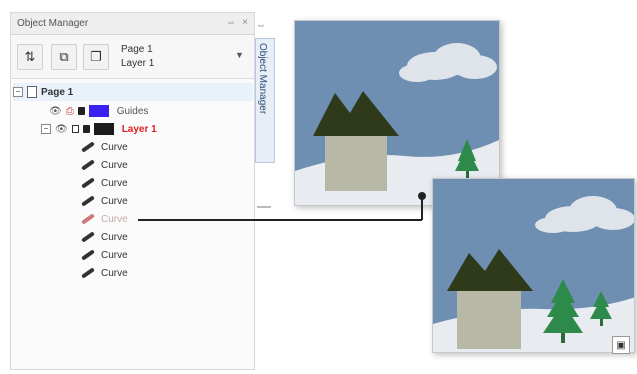  Describe the element at coordinates (138, 63) in the screenshot. I see `layer-select-label: Layer 1` at that location.